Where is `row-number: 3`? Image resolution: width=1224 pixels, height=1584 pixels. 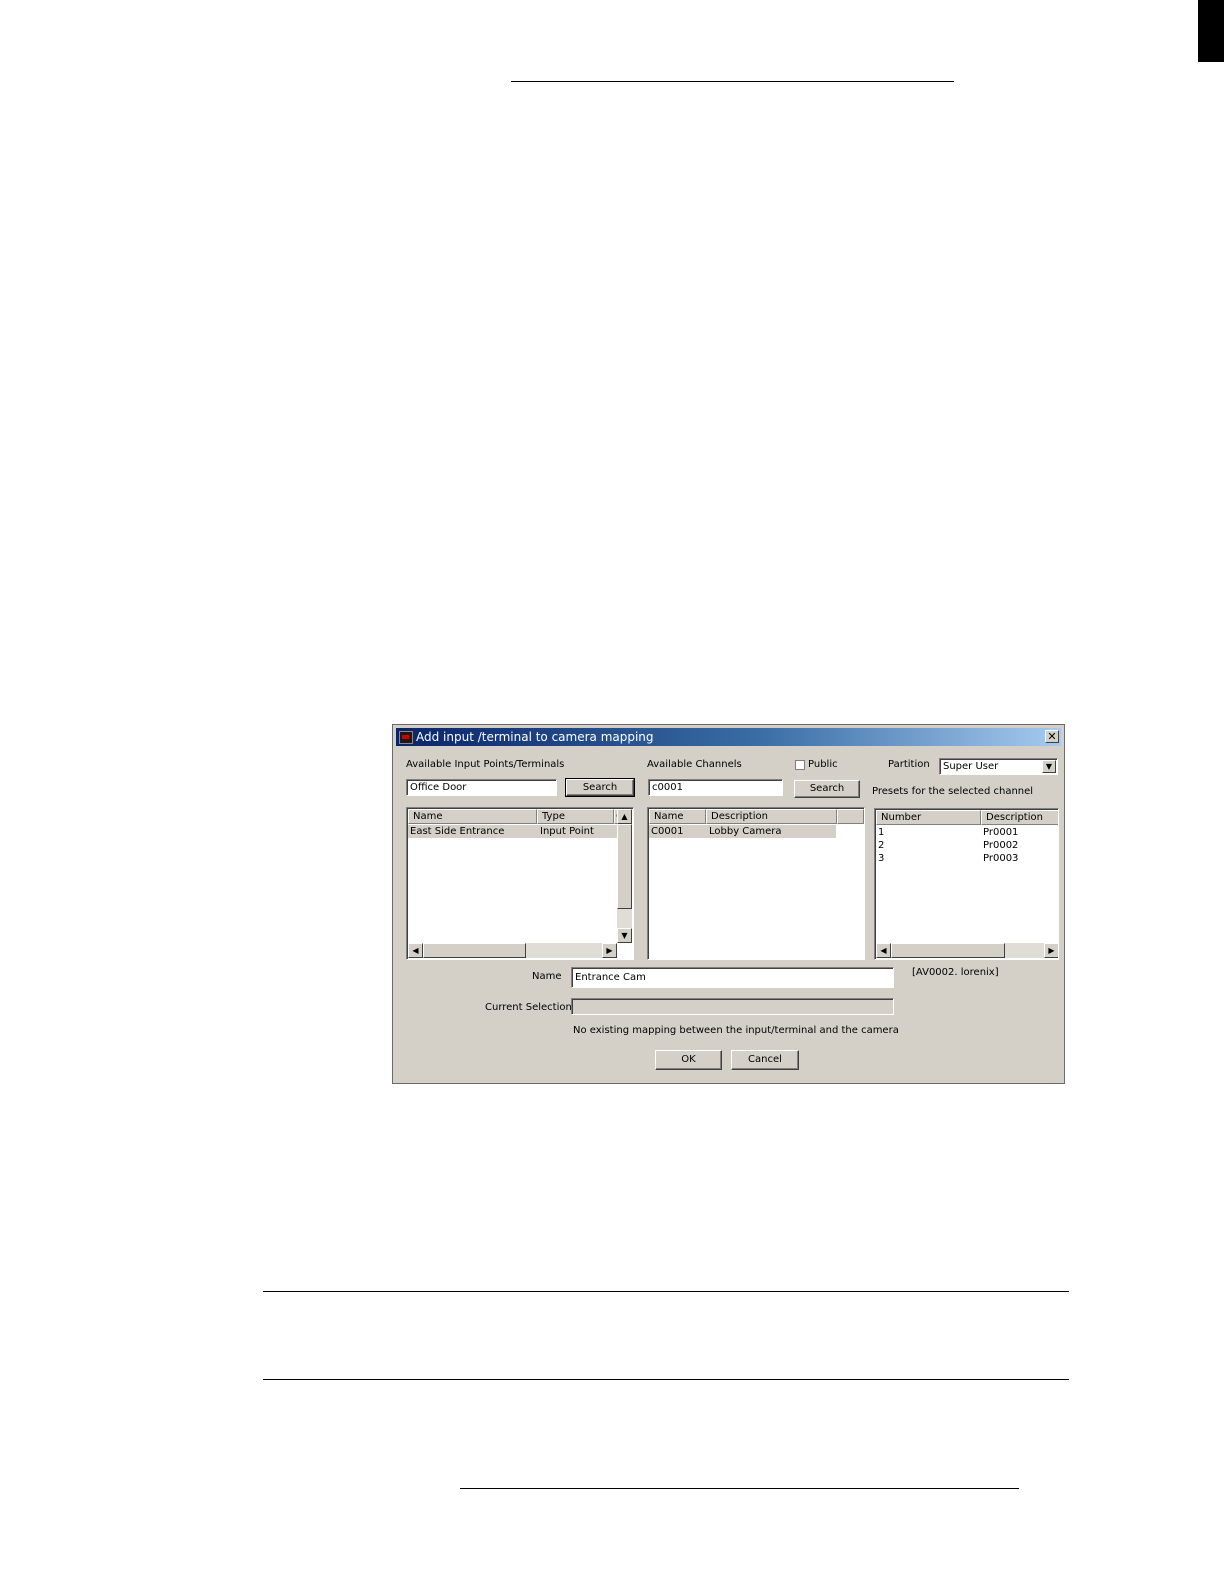
row-number: 3 is located at coordinates (881, 858).